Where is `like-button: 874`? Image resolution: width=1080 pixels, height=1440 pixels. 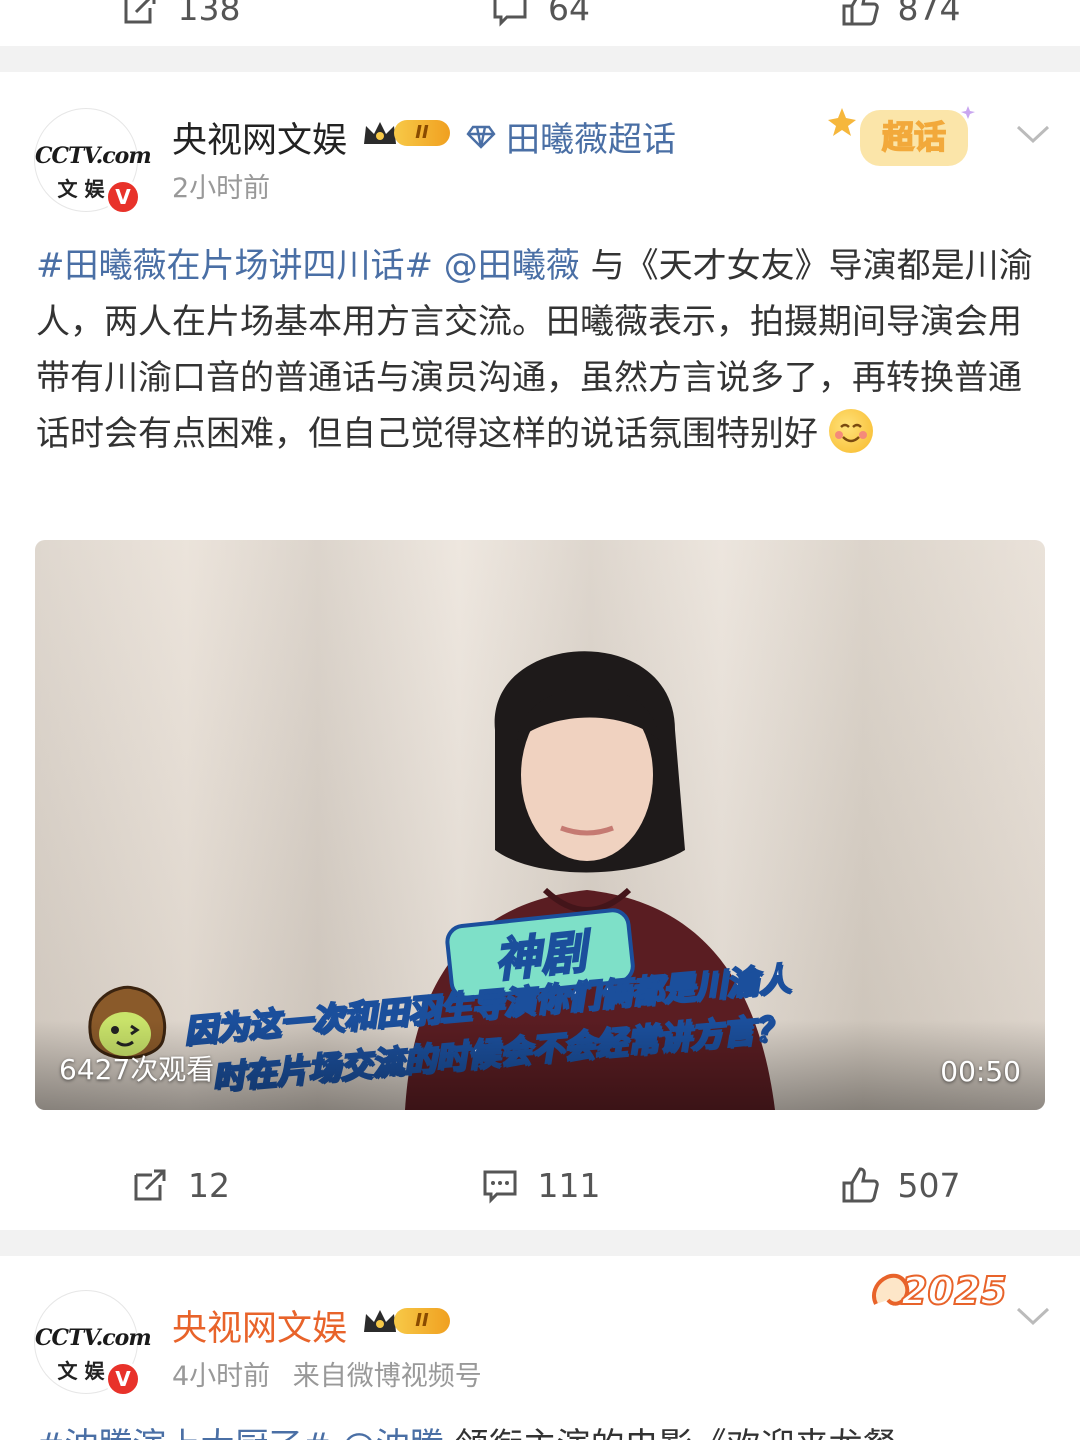 like-button: 874 is located at coordinates (900, 19).